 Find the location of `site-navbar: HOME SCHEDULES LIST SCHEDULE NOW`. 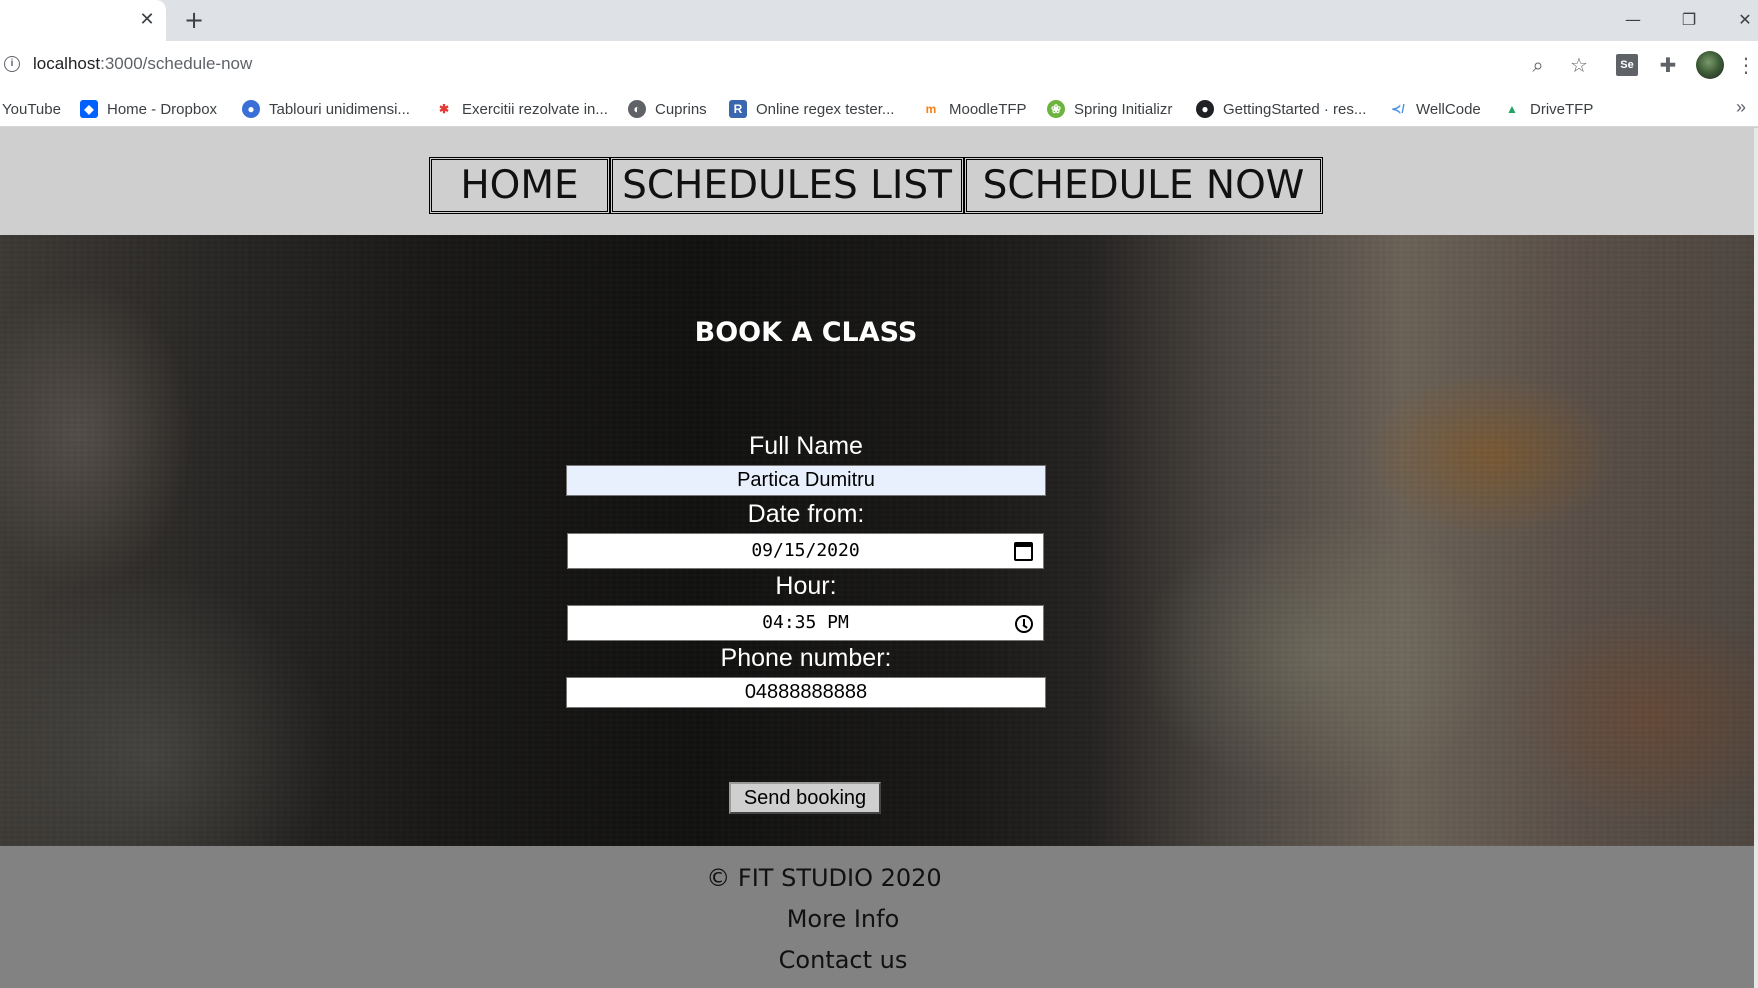

site-navbar: HOME SCHEDULES LIST SCHEDULE NOW is located at coordinates (877, 181).